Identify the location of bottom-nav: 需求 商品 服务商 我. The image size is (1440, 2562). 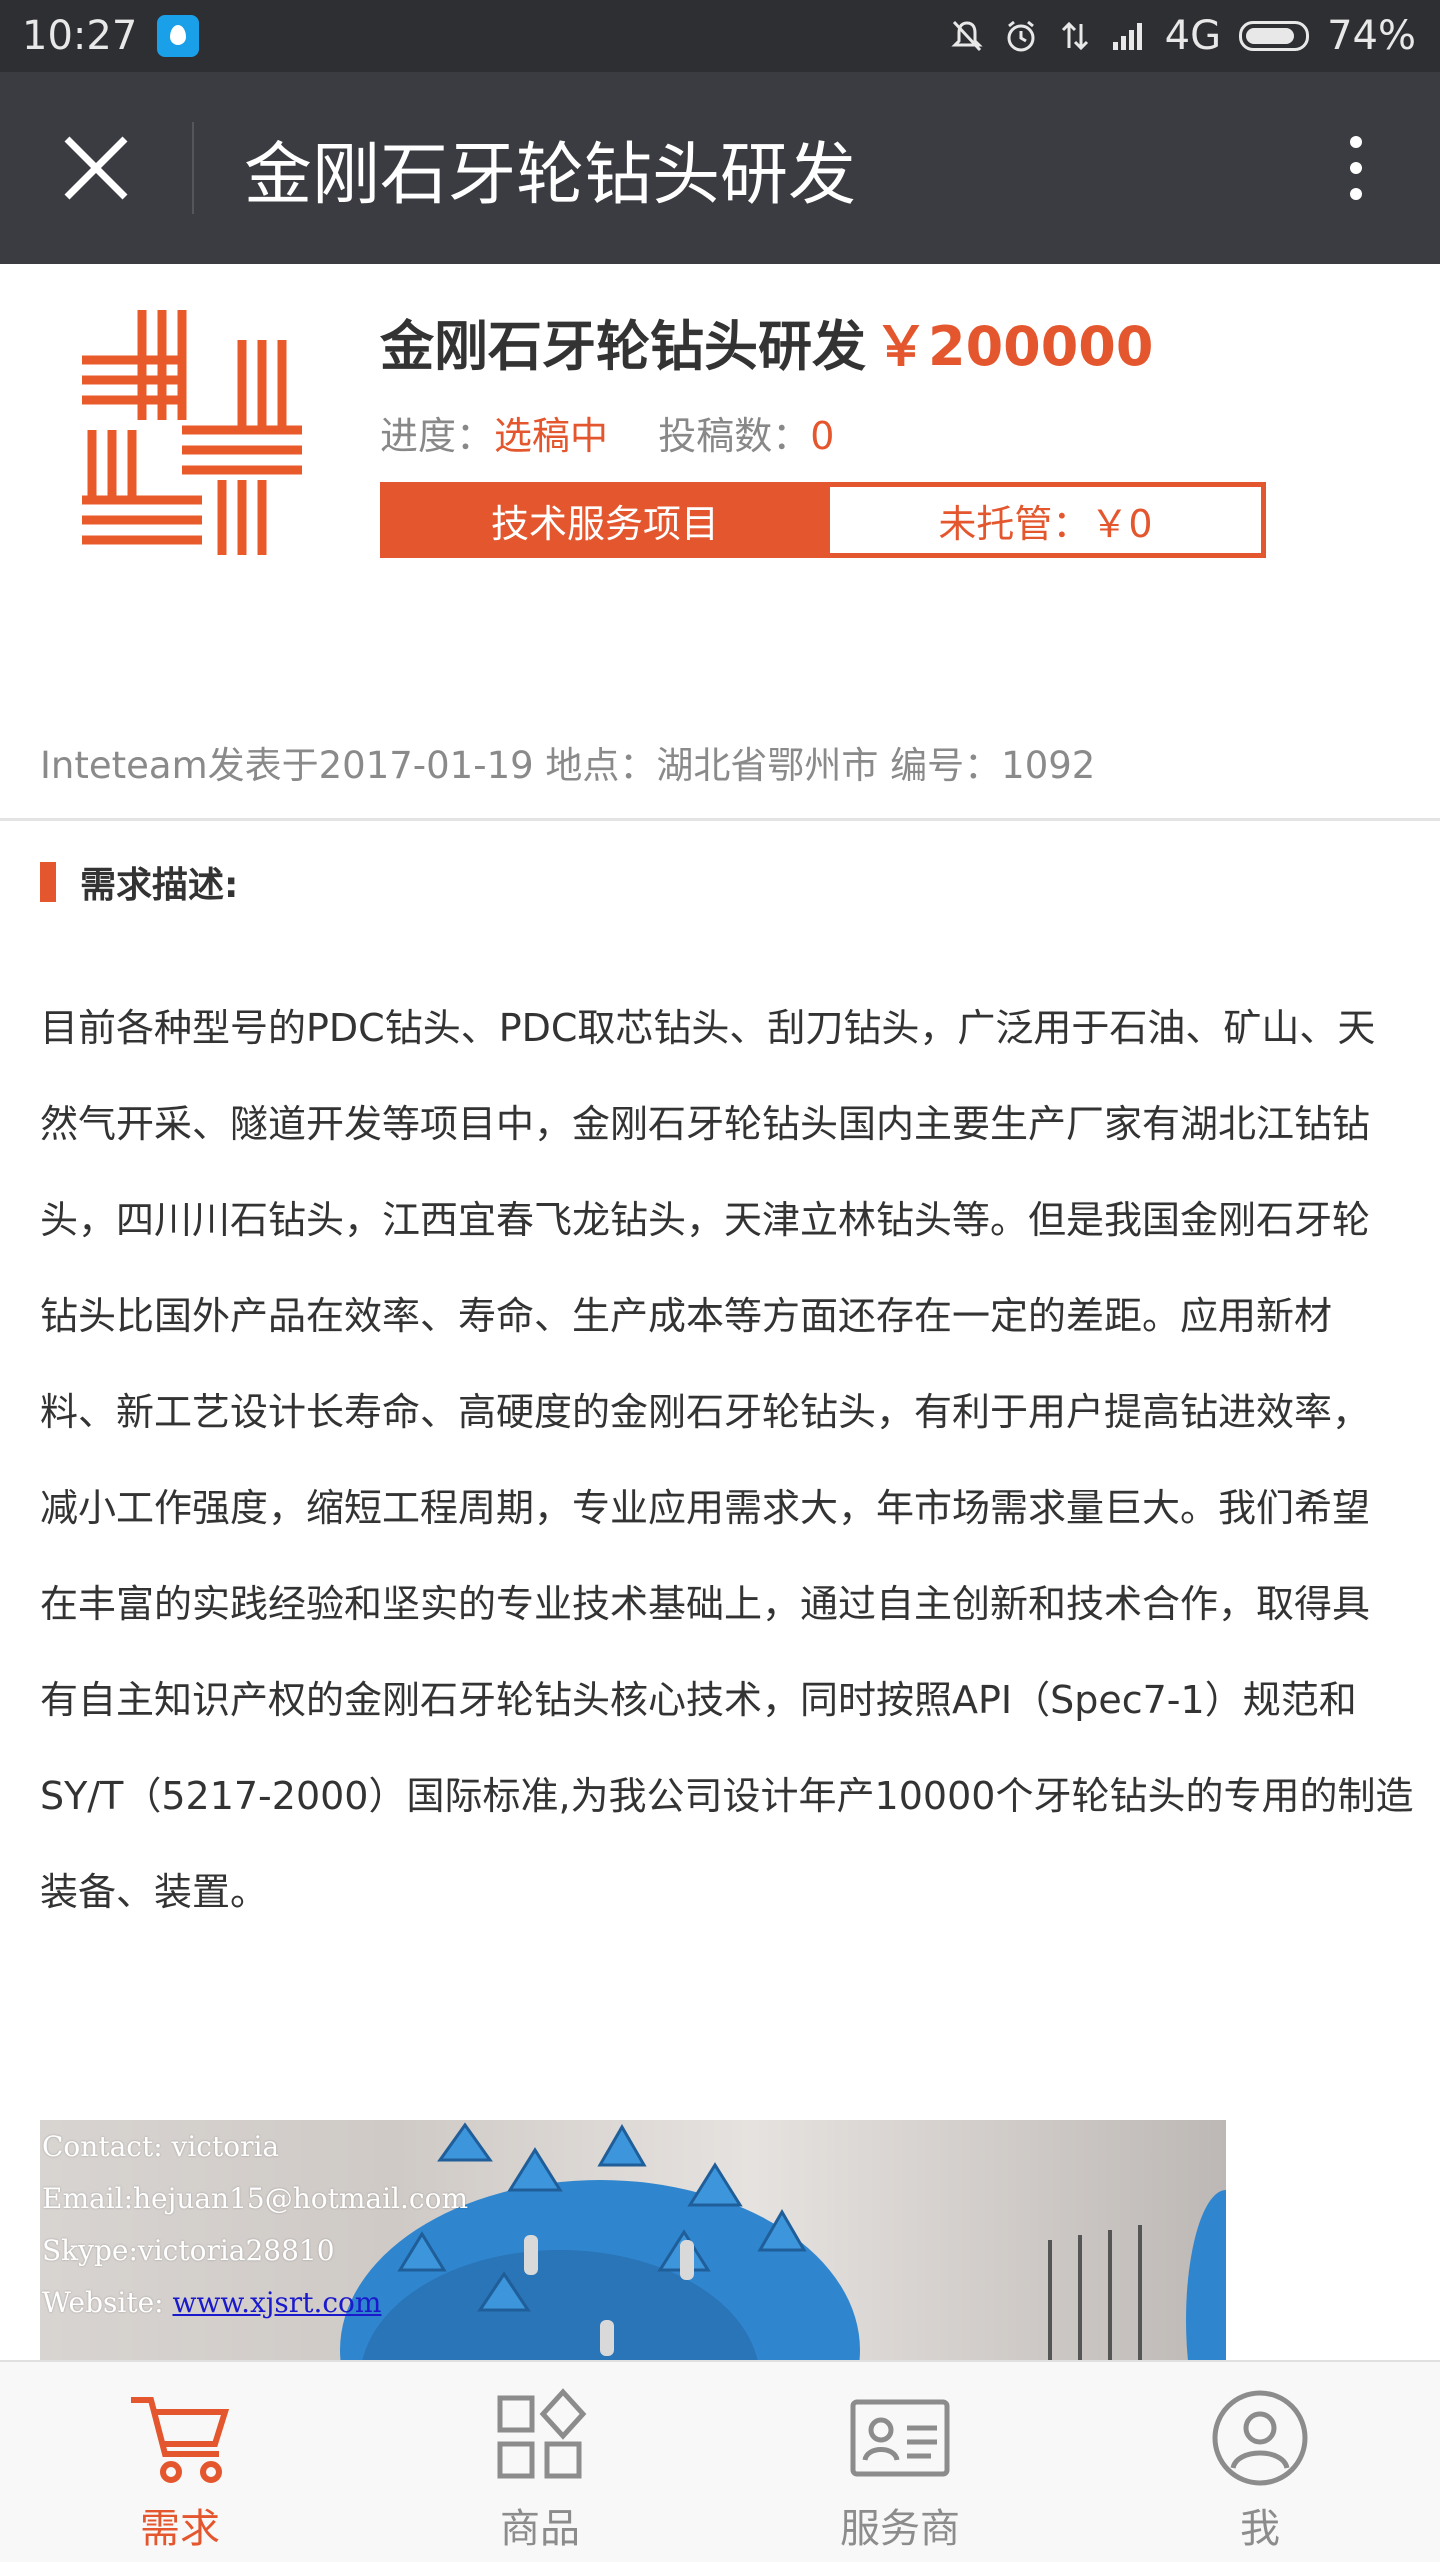
(720, 2461).